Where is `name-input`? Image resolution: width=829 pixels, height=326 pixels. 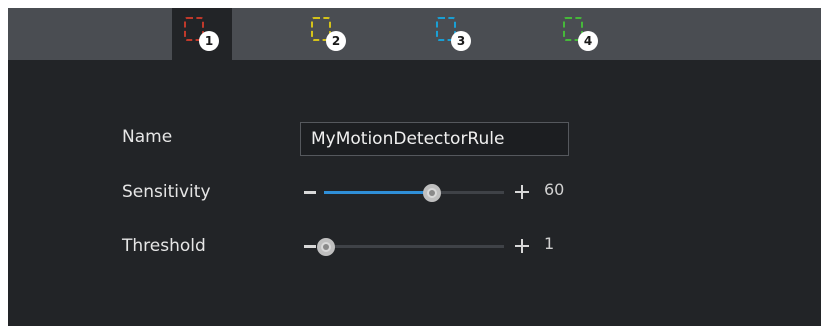
name-input is located at coordinates (434, 139).